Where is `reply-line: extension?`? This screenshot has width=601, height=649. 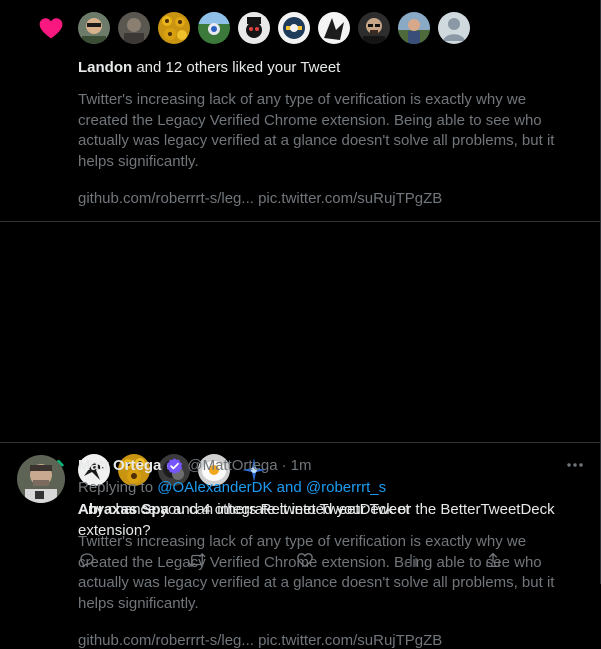
reply-line: extension? is located at coordinates (114, 530).